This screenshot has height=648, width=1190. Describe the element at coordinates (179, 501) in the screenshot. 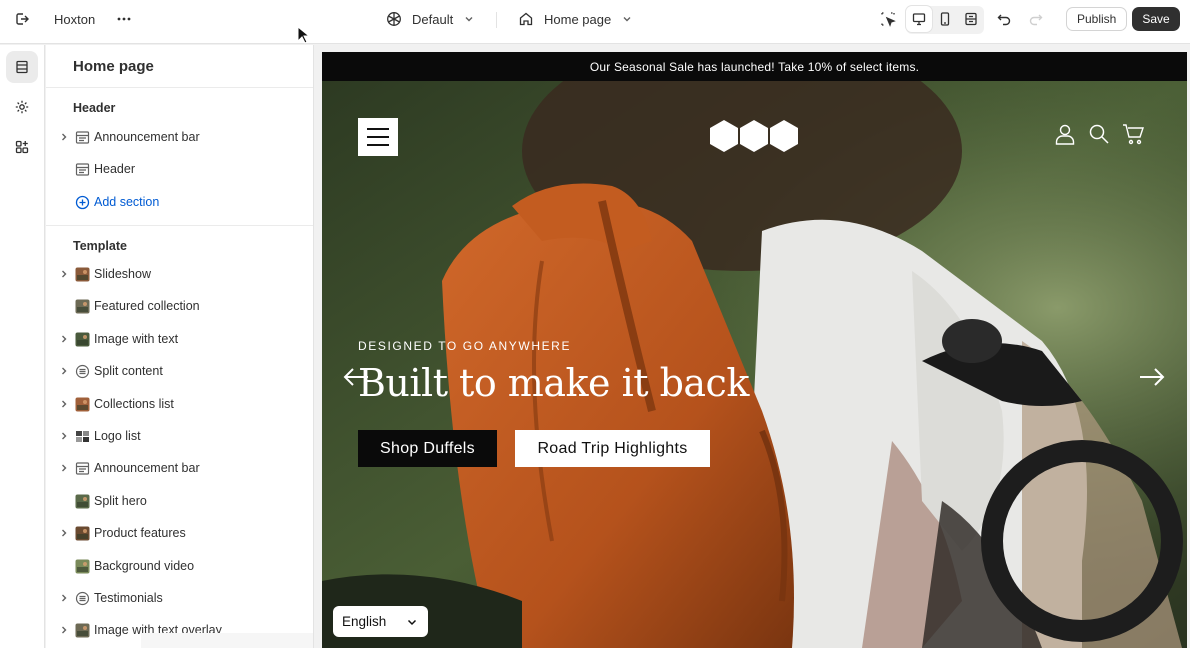

I see `sidebar-item-split-hero: Split hero` at that location.